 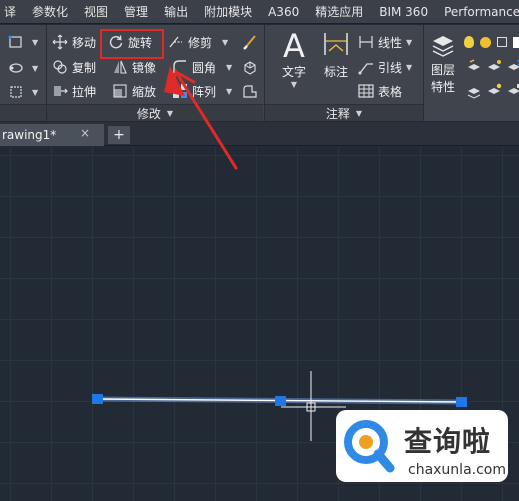 I want to click on explode-icon, so click(x=250, y=68).